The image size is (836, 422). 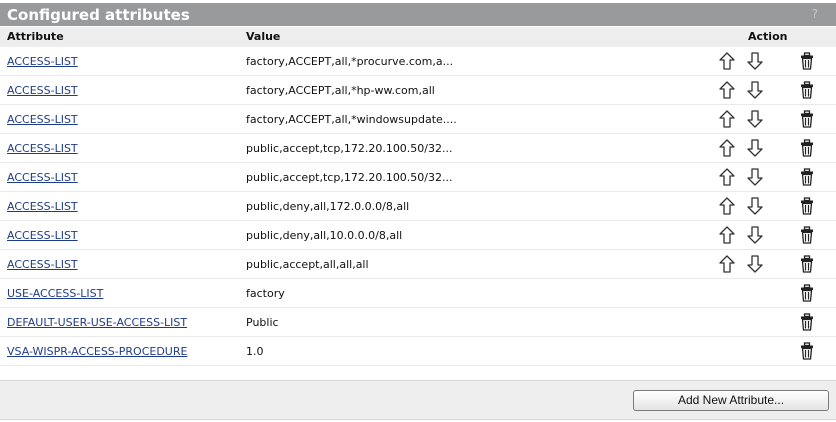 I want to click on attribute-value: factory, so click(x=265, y=293).